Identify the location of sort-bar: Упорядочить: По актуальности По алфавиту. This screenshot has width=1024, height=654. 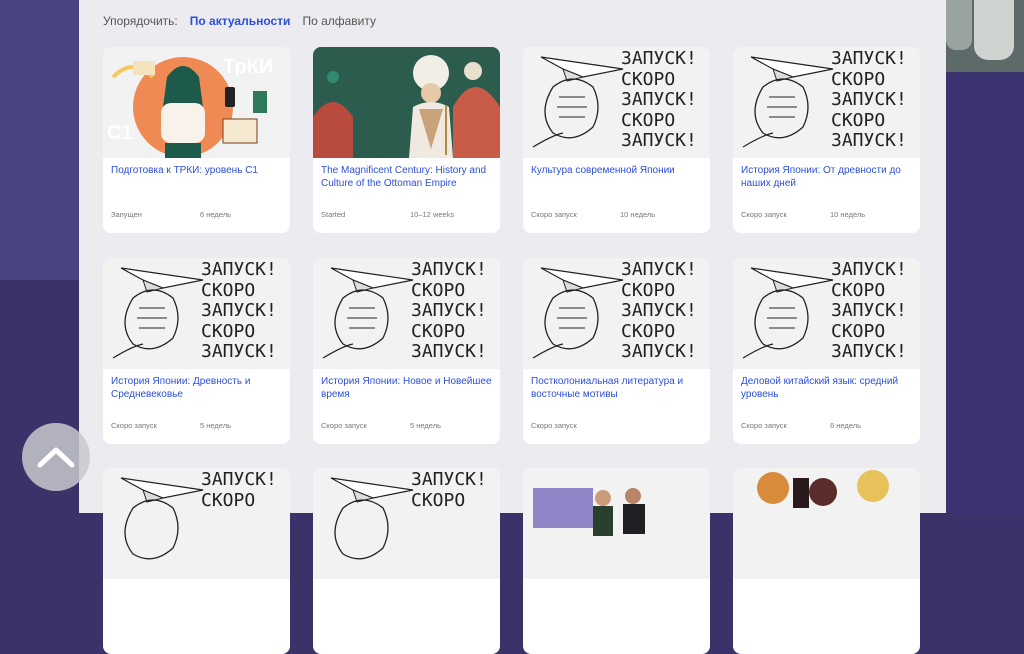
(239, 21).